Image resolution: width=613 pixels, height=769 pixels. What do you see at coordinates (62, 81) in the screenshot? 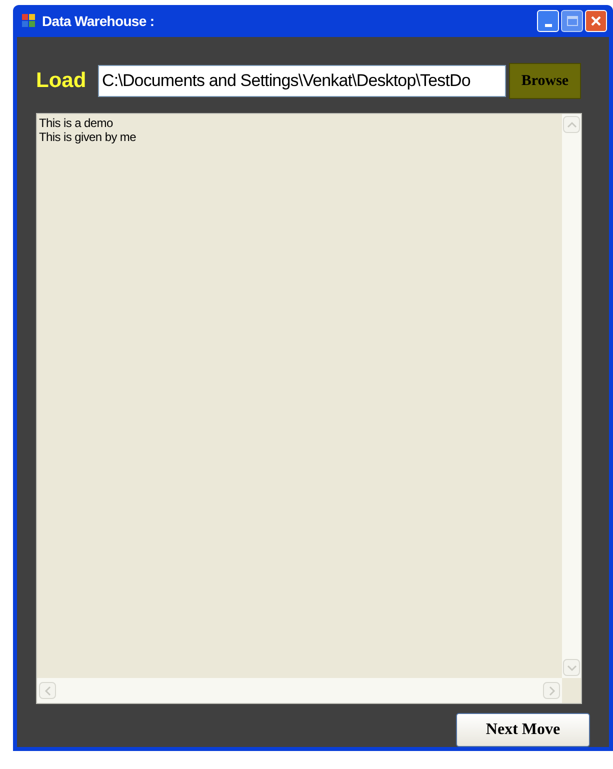
I see `load-label: Load` at bounding box center [62, 81].